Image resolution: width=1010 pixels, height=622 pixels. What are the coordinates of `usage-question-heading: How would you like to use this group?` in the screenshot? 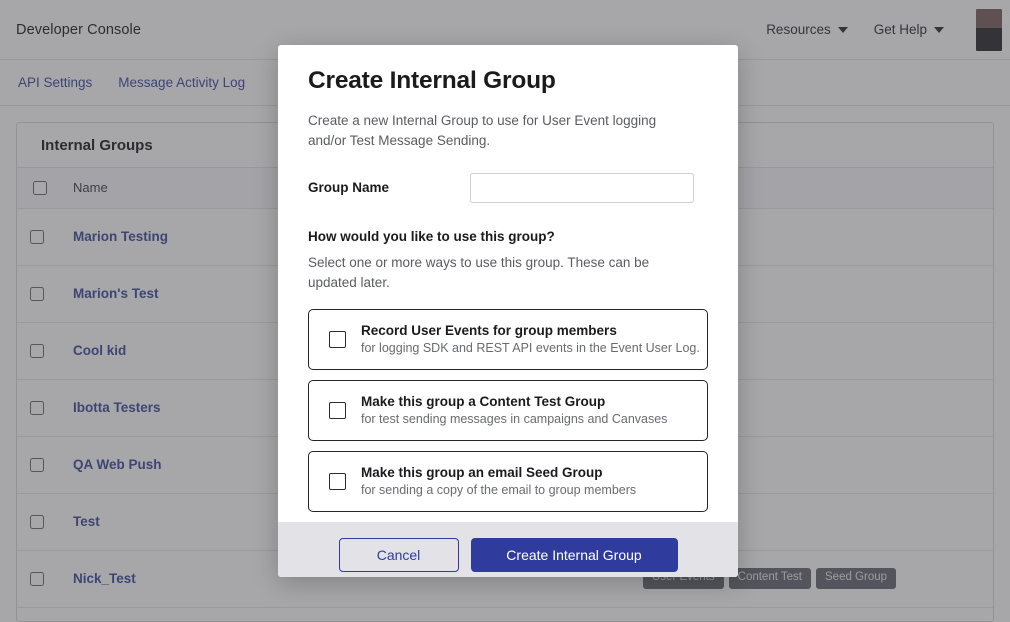 It's located at (431, 236).